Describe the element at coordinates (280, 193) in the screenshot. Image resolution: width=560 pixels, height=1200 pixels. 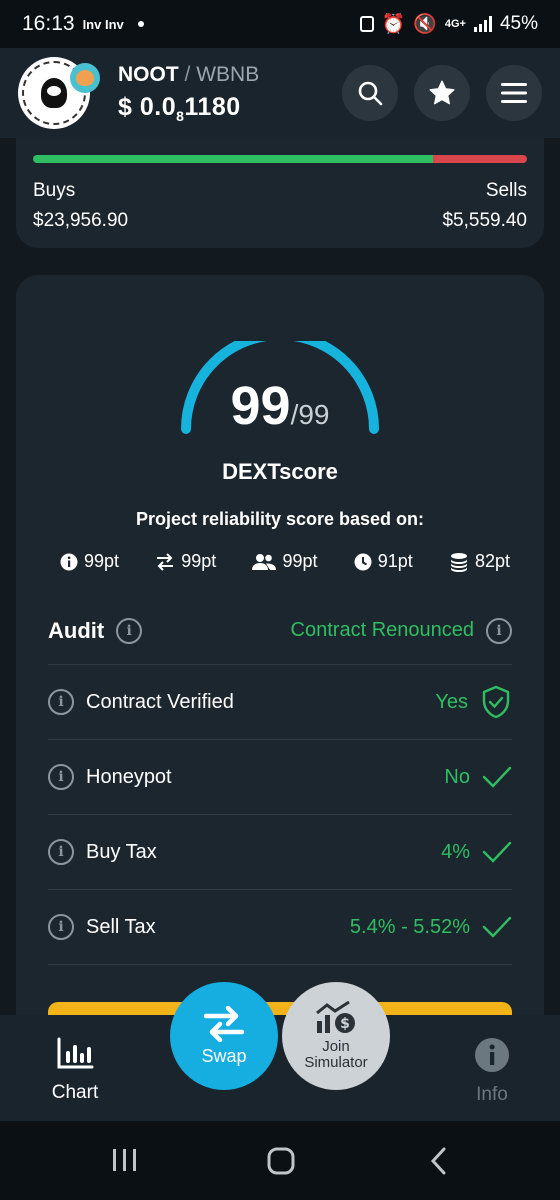
I see `trades-card: Buys $23,956.90 Sells $5,559.40` at that location.